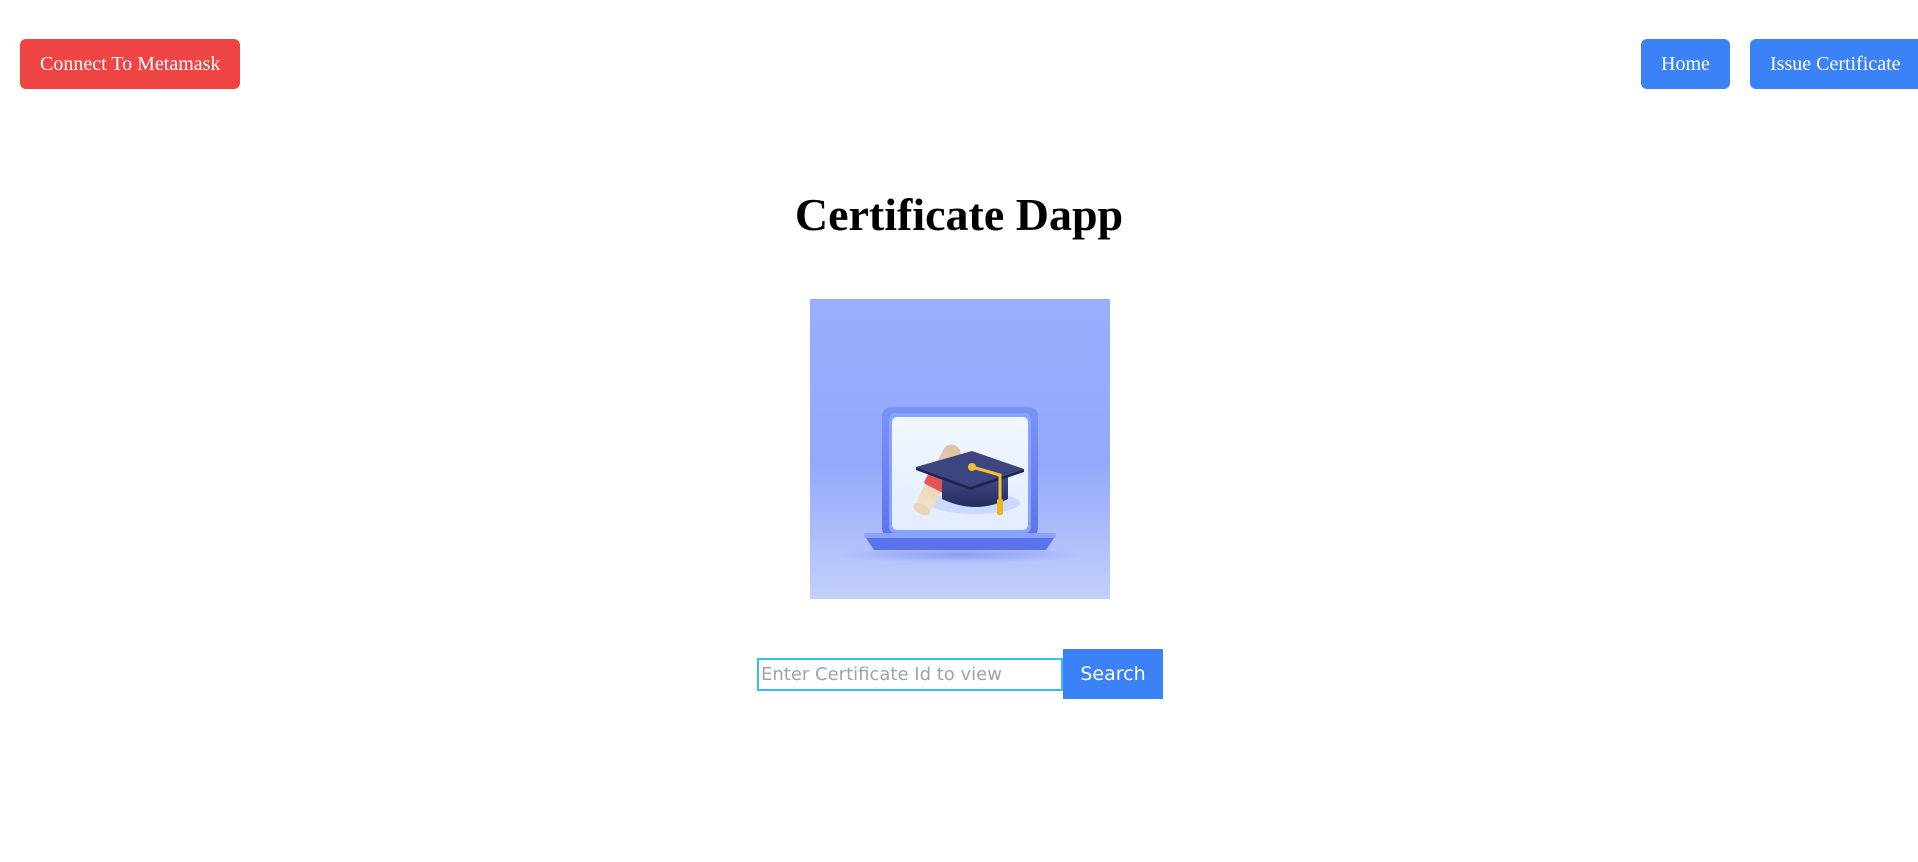 The image size is (1918, 862). Describe the element at coordinates (910, 674) in the screenshot. I see `certificate-id-input` at that location.